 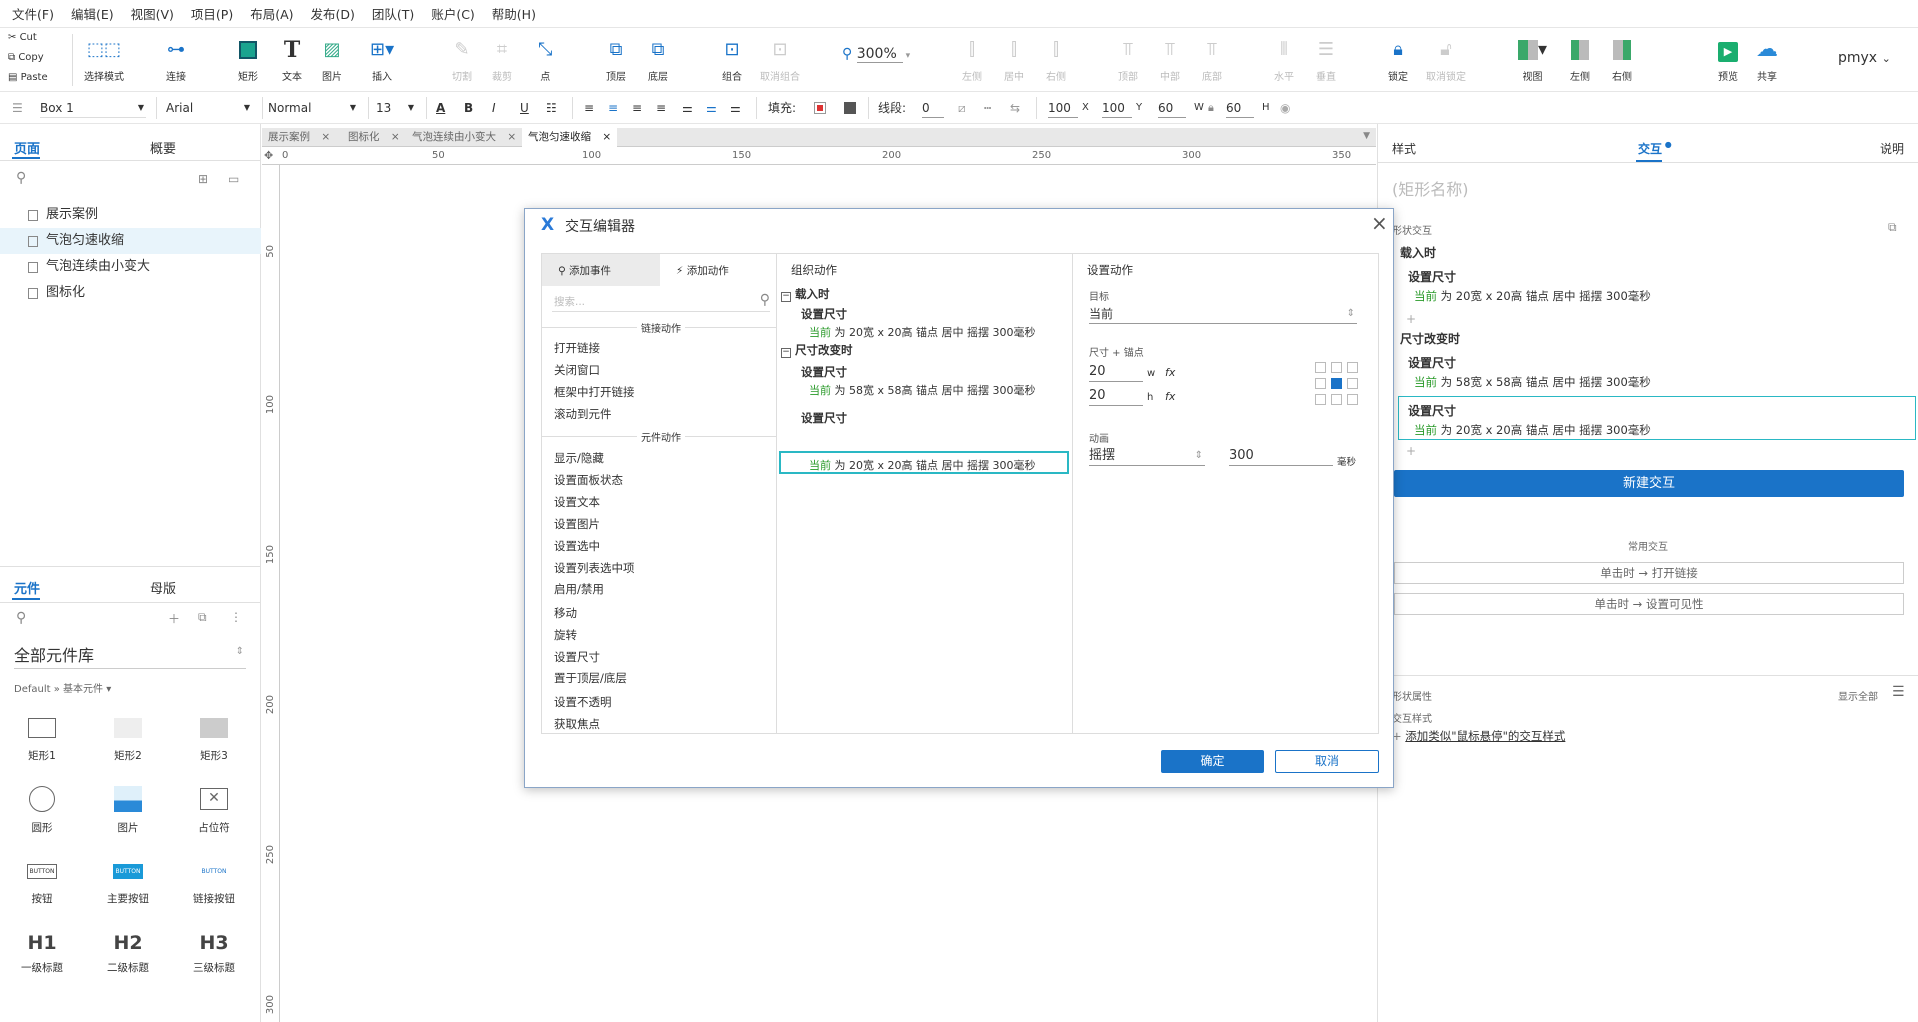 What do you see at coordinates (1655, 148) in the screenshot?
I see `tab-interactions: 交互 ●` at bounding box center [1655, 148].